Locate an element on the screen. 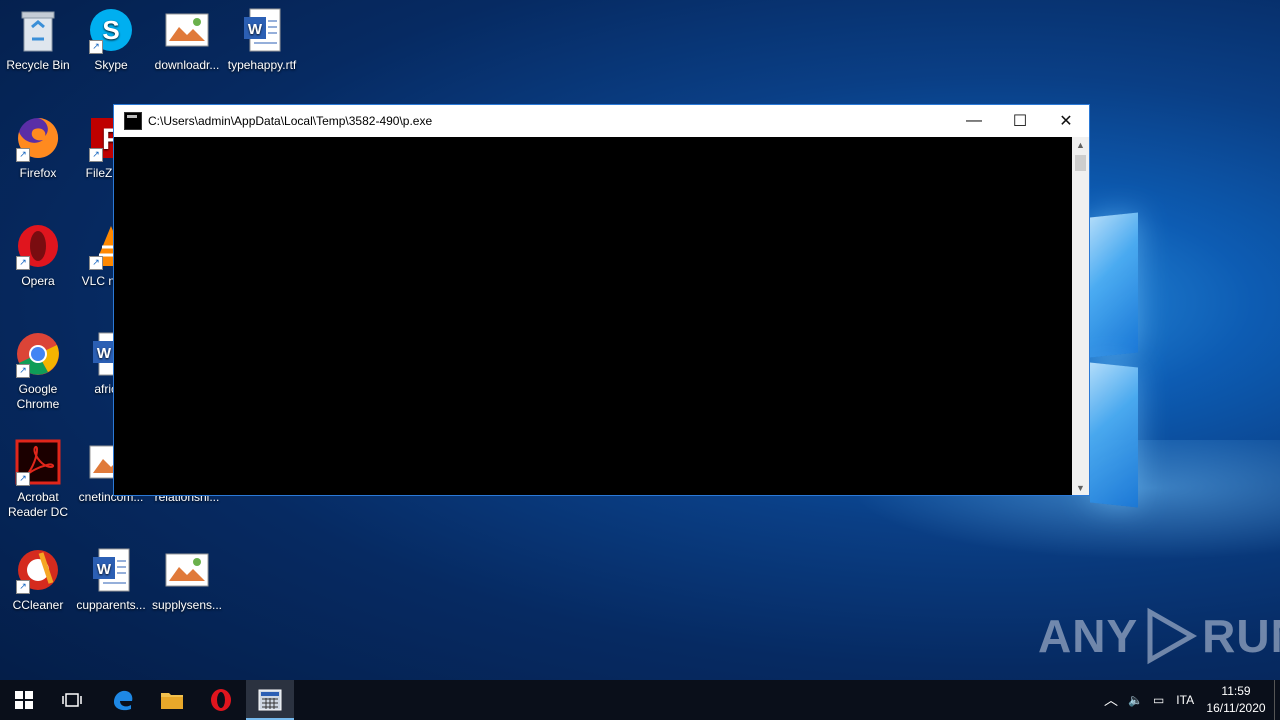 This screenshot has width=1280, height=720. network-icon: ▭ is located at coordinates (1158, 700).